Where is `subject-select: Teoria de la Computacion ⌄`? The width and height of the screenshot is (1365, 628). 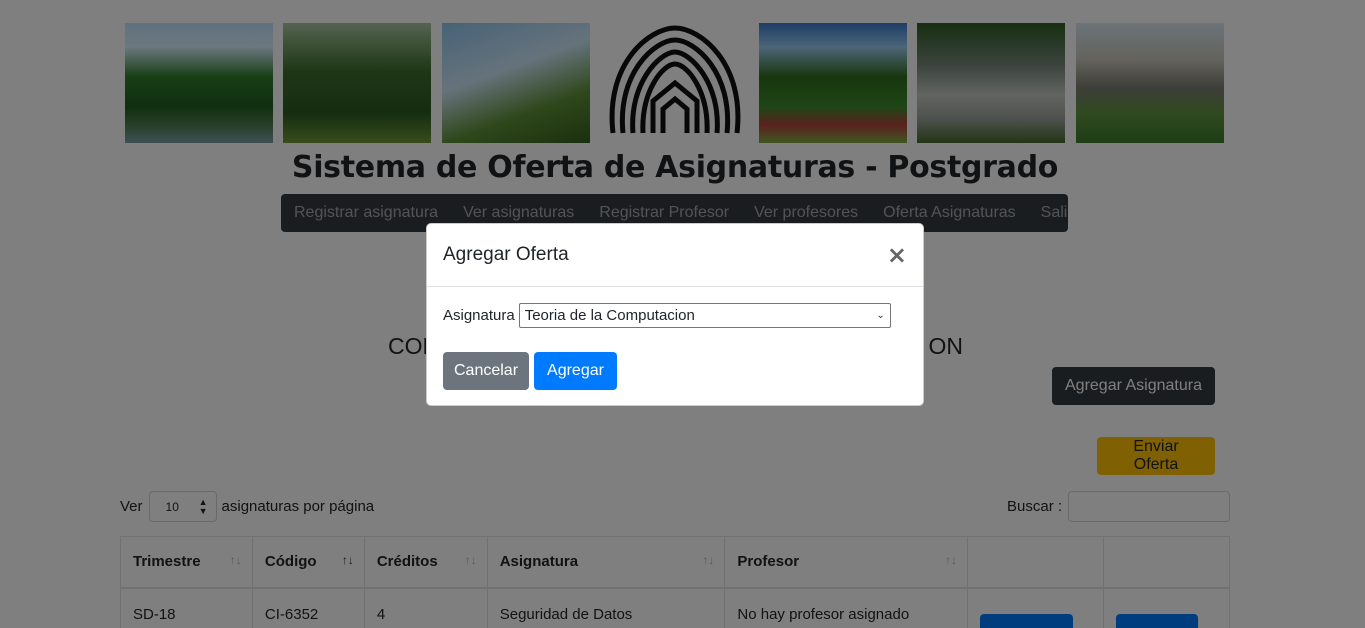 subject-select: Teoria de la Computacion ⌄ is located at coordinates (704, 315).